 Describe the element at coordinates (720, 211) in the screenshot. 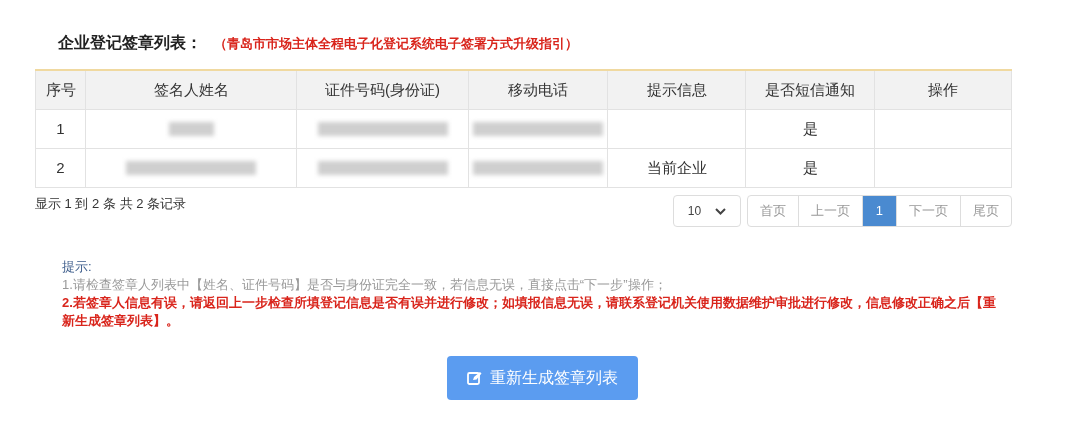

I see `chevron-down-icon` at that location.